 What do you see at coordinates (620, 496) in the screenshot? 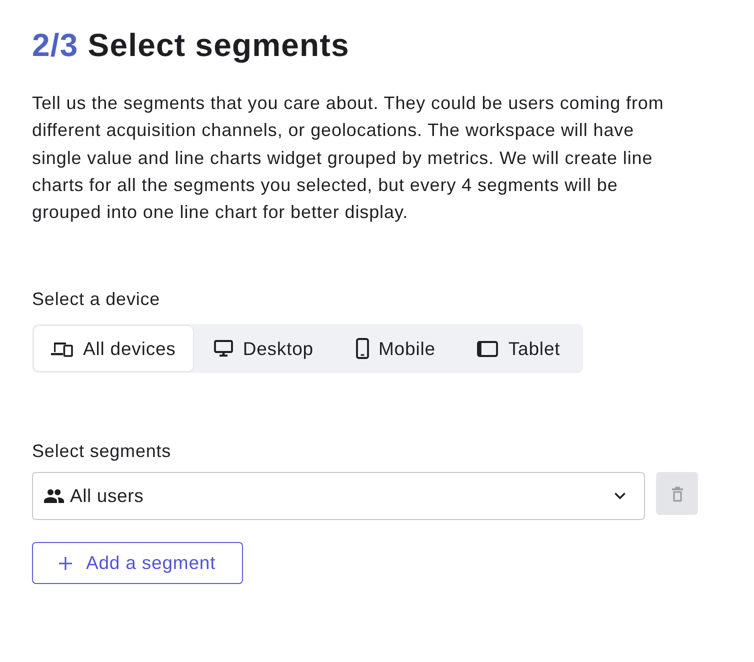
I see `chevron-down-icon` at bounding box center [620, 496].